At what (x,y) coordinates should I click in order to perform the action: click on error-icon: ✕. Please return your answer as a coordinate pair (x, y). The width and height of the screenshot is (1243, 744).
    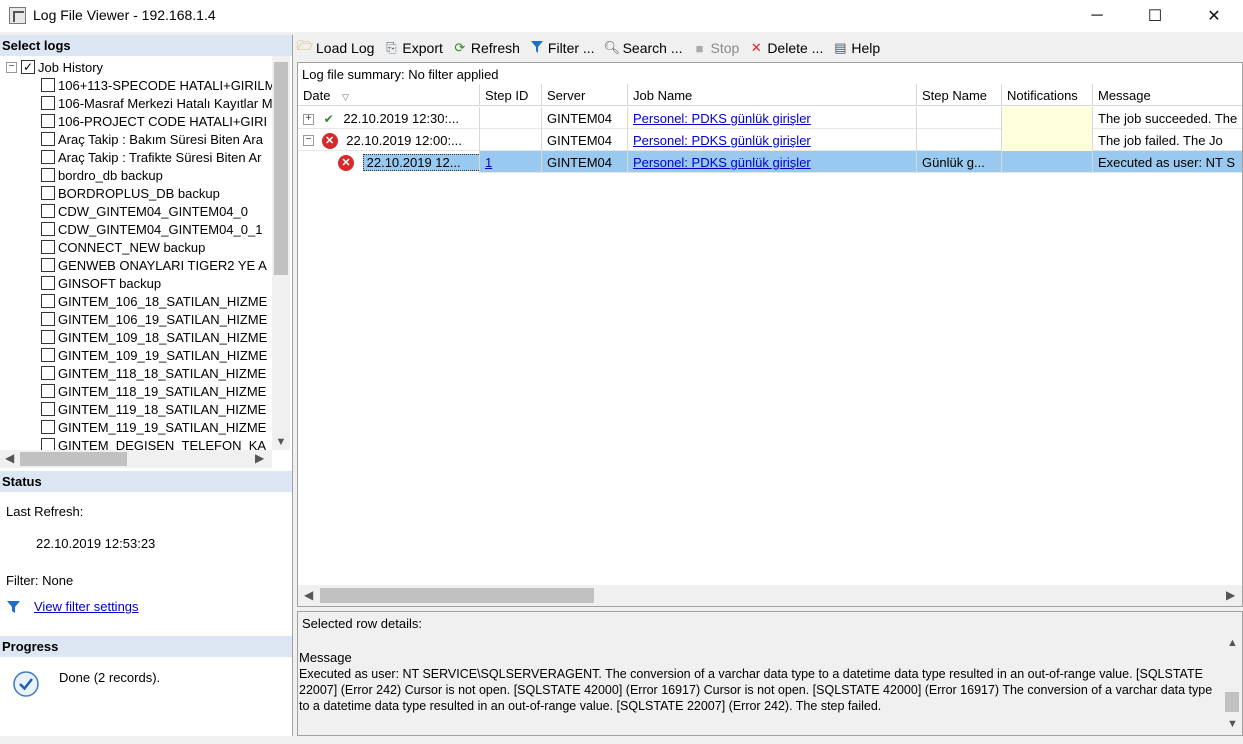
    Looking at the image, I should click on (346, 162).